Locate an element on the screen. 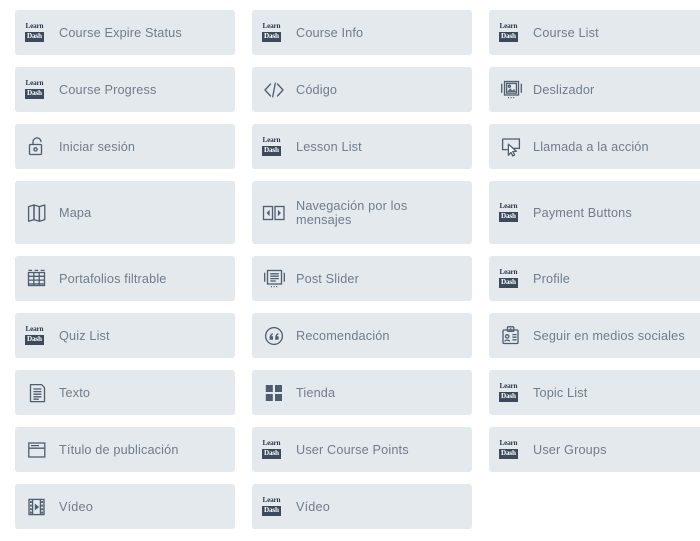  widget-card: Seguir en medios sociales is located at coordinates (594, 335).